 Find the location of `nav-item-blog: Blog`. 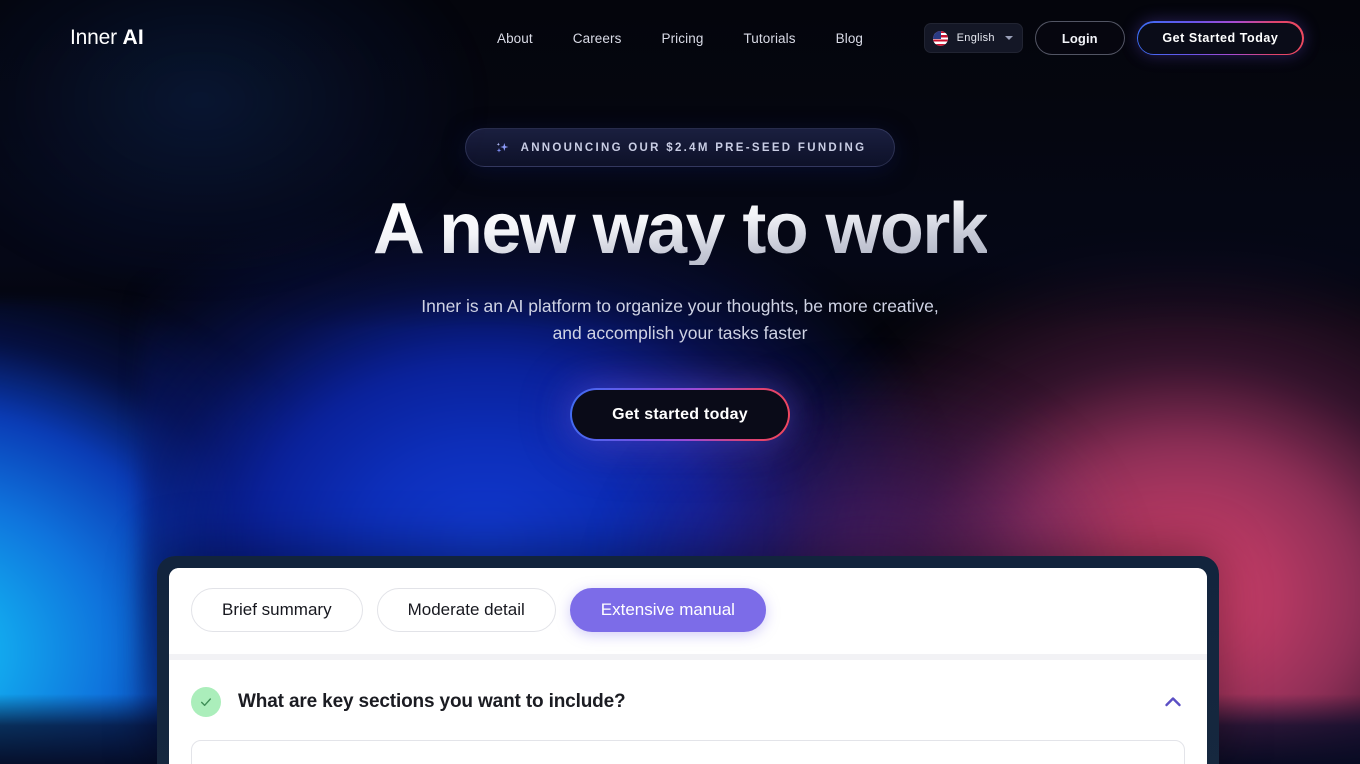

nav-item-blog: Blog is located at coordinates (849, 38).